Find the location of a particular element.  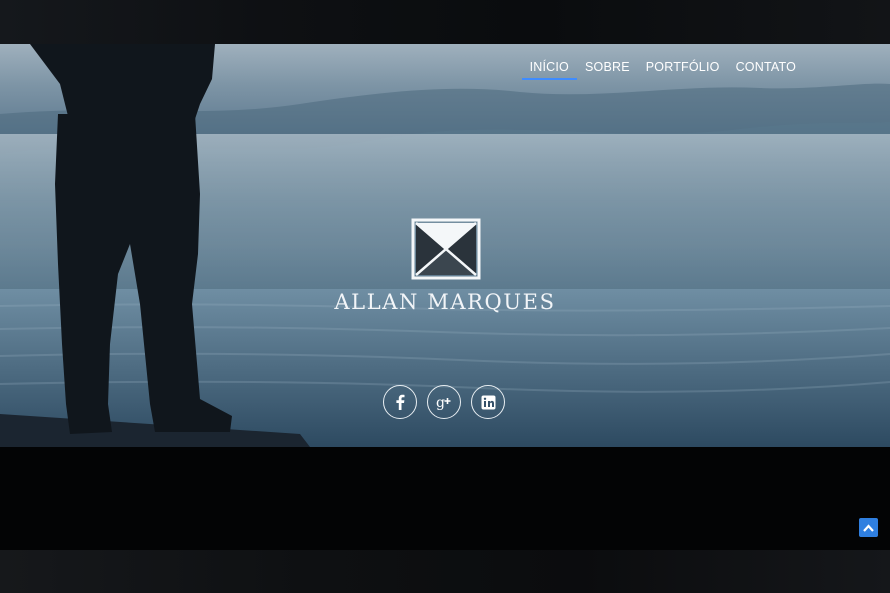

facebook-button is located at coordinates (400, 402).